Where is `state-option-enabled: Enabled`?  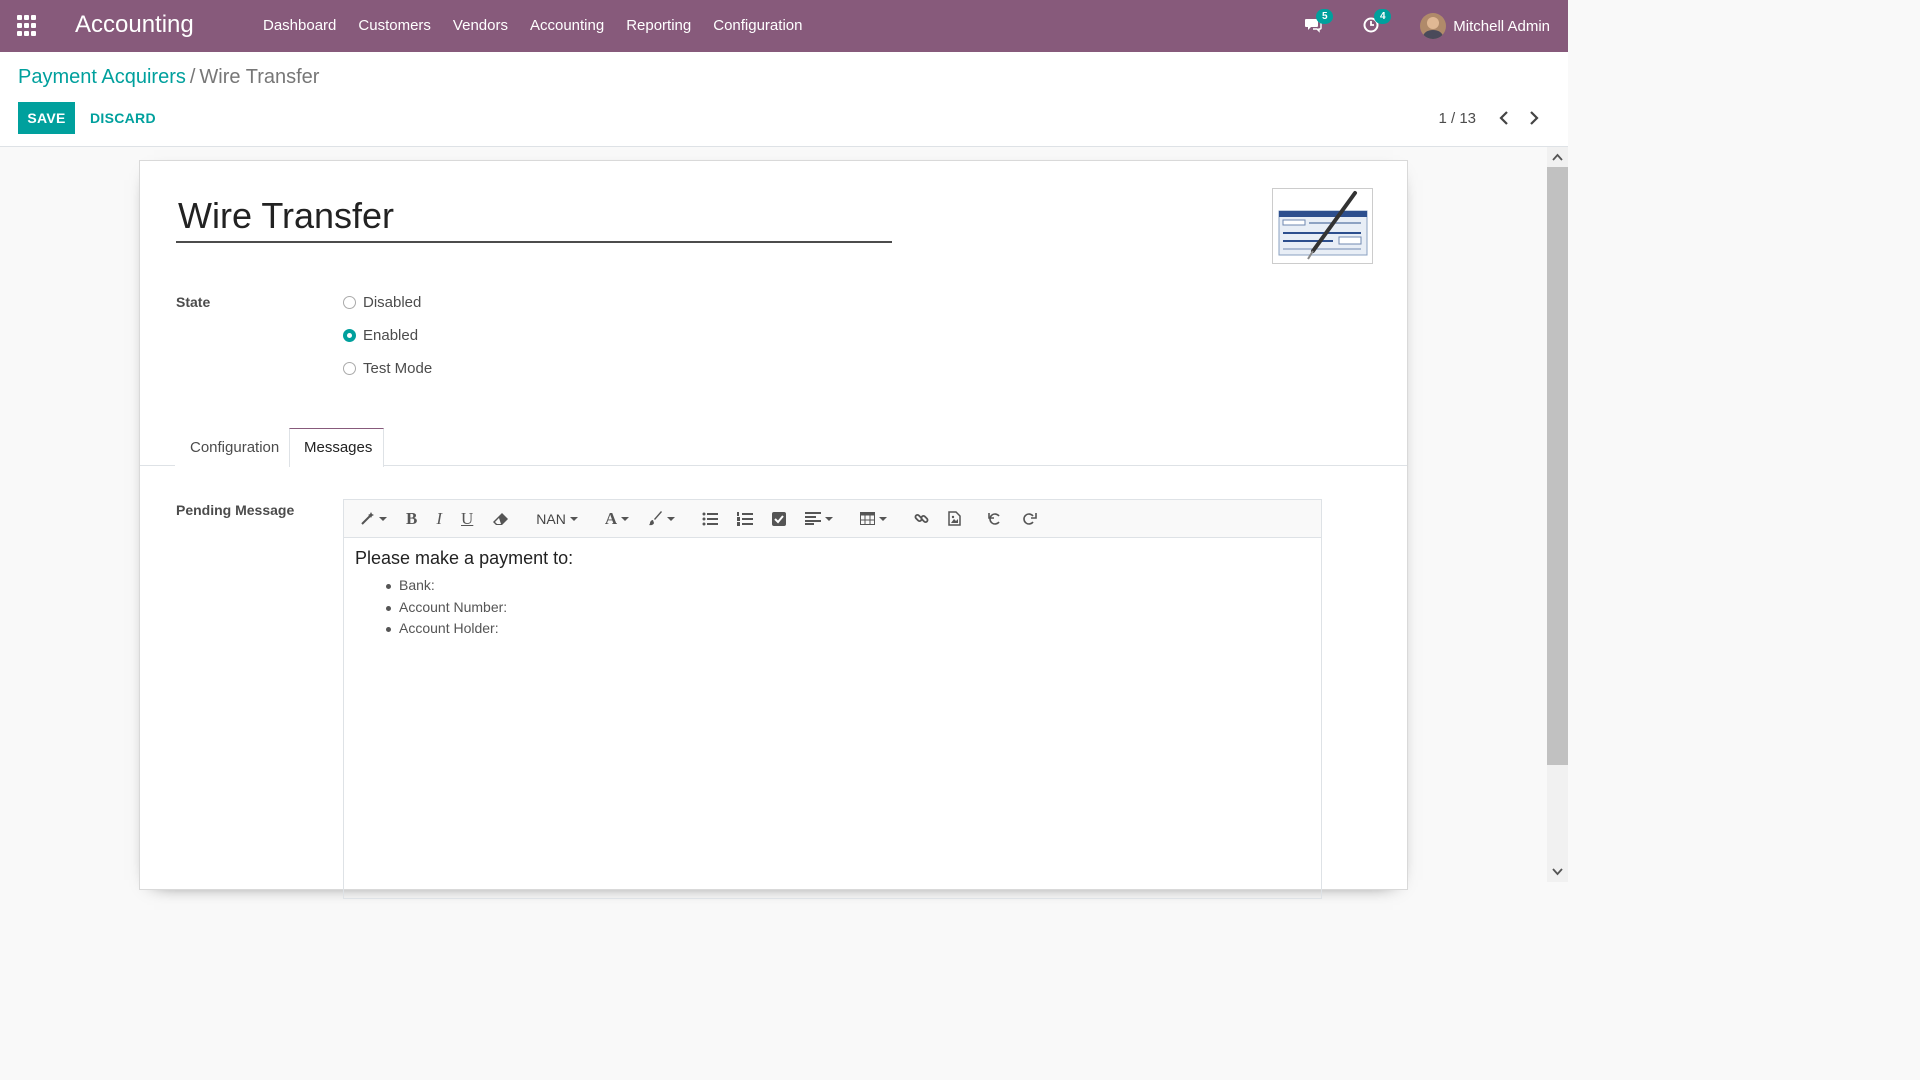 state-option-enabled: Enabled is located at coordinates (380, 335).